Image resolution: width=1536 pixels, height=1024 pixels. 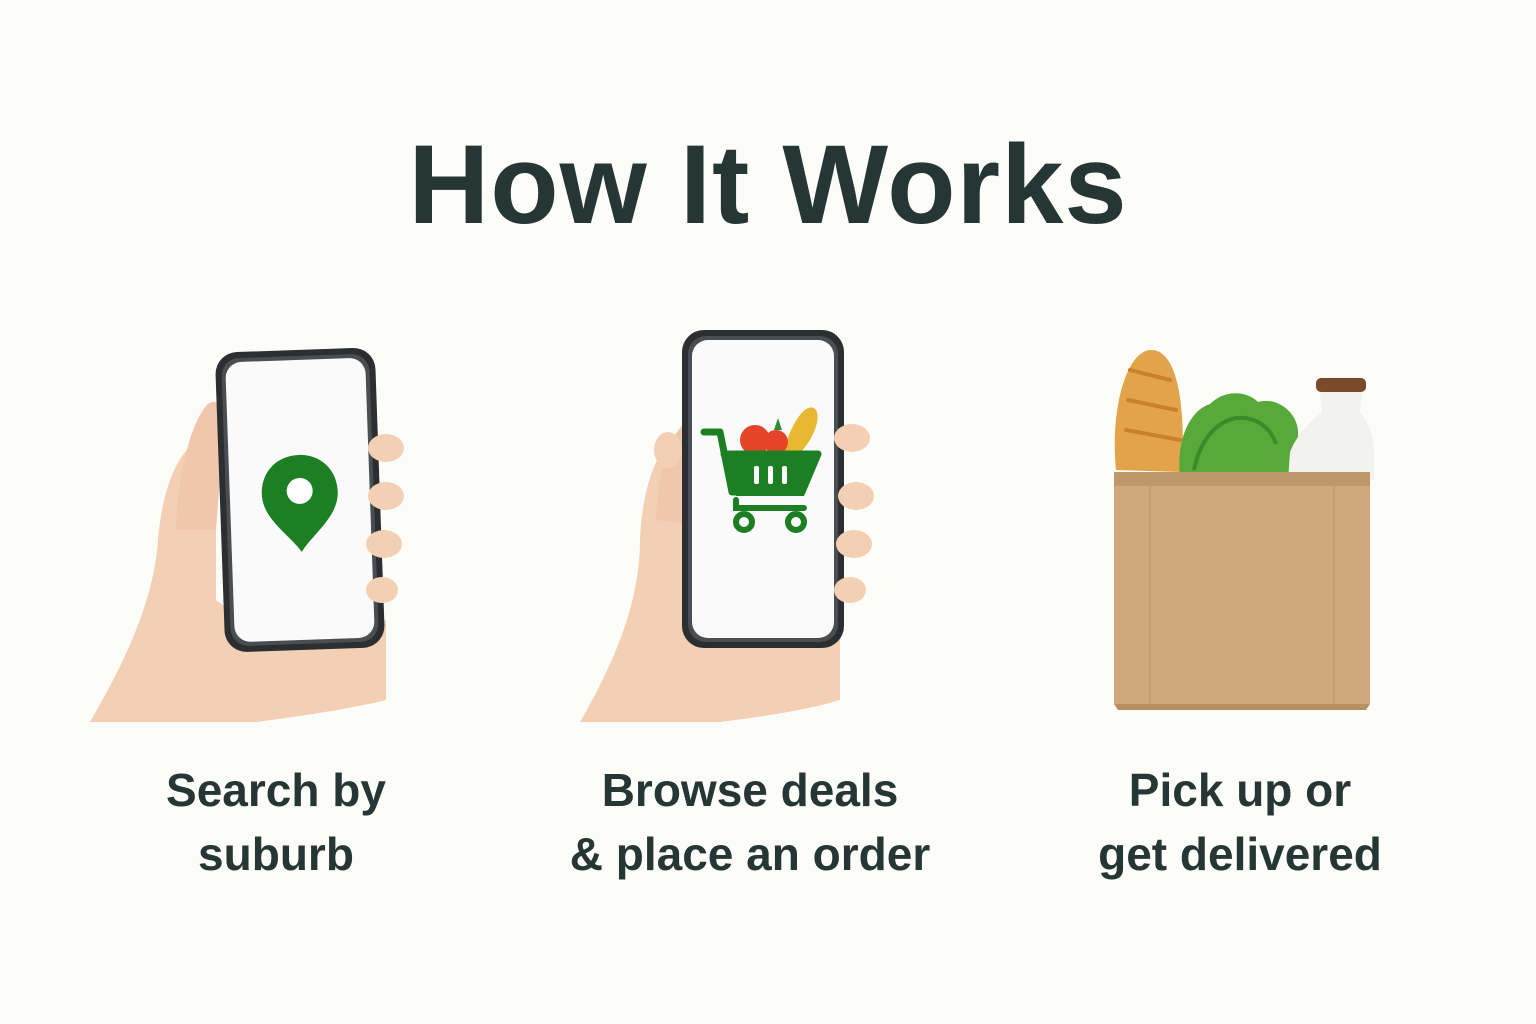 What do you see at coordinates (768, 184) in the screenshot?
I see `page-title: How It Works` at bounding box center [768, 184].